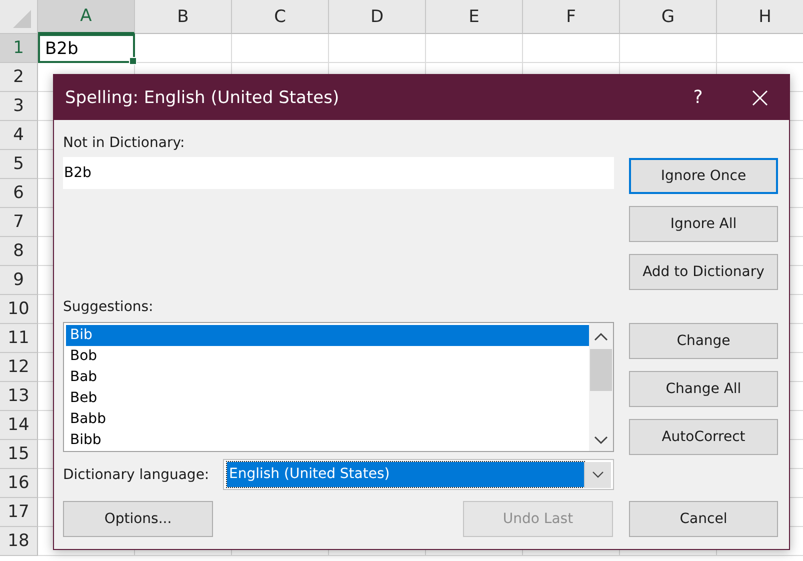 The width and height of the screenshot is (803, 561). Describe the element at coordinates (19, 338) in the screenshot. I see `row-header: 11` at that location.